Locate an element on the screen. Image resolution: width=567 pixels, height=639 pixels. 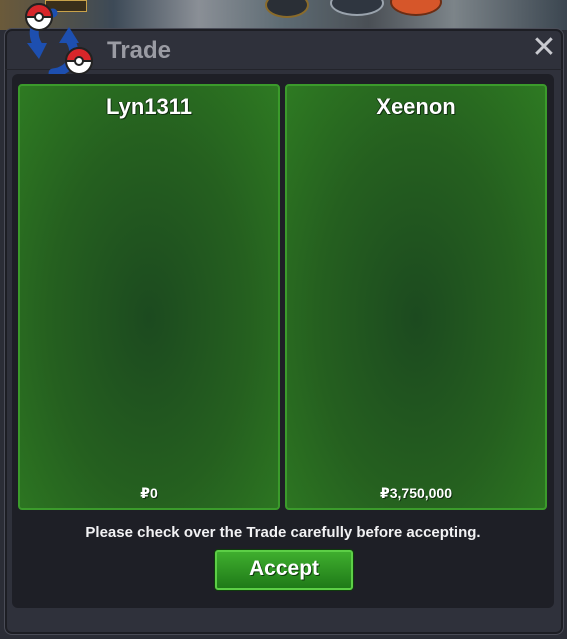
close-icon: ✕ is located at coordinates (544, 48).